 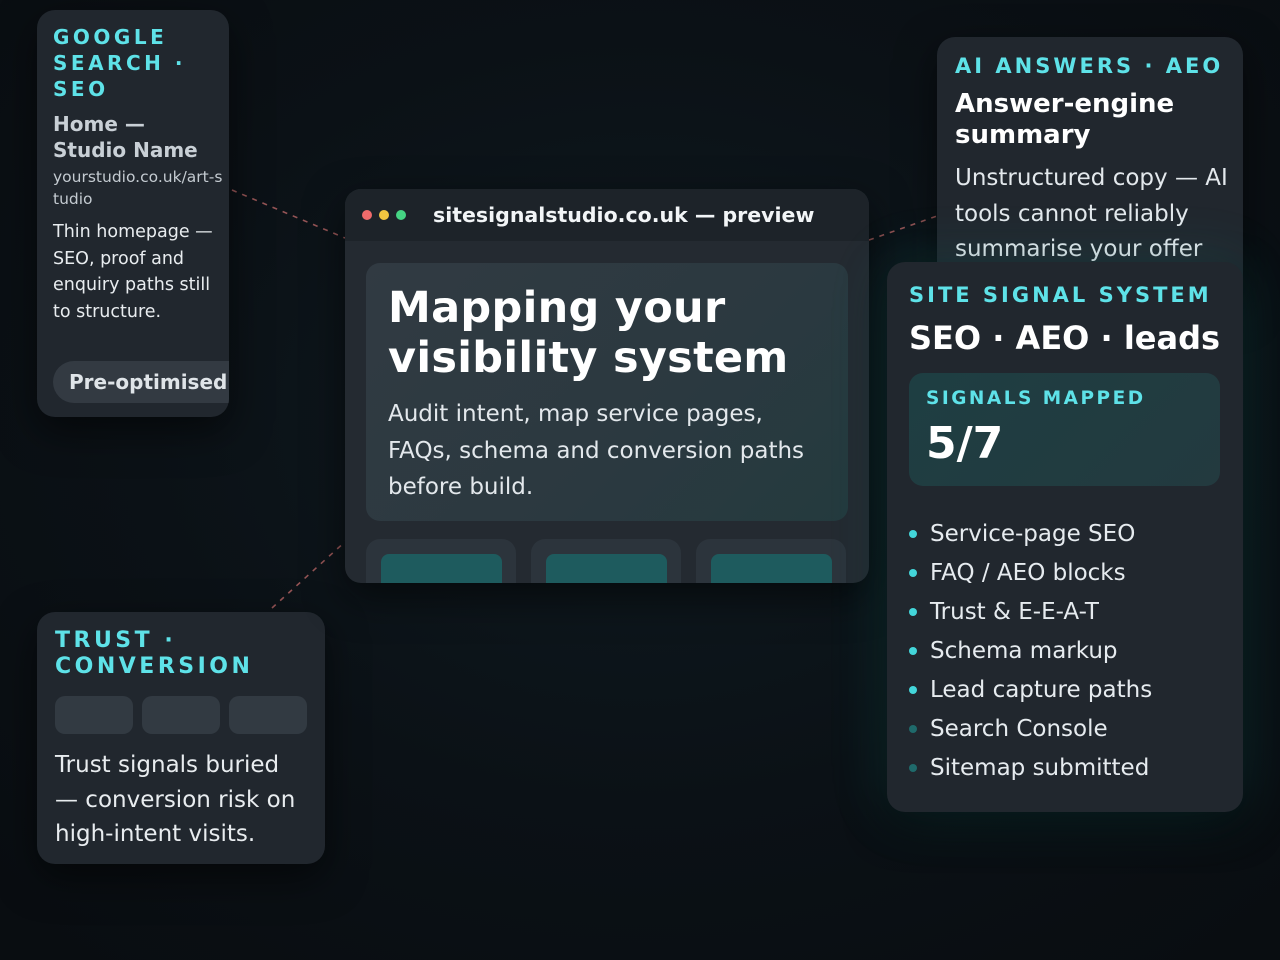 I want to click on list-item: Sitemap submitted, so click(x=1030, y=767).